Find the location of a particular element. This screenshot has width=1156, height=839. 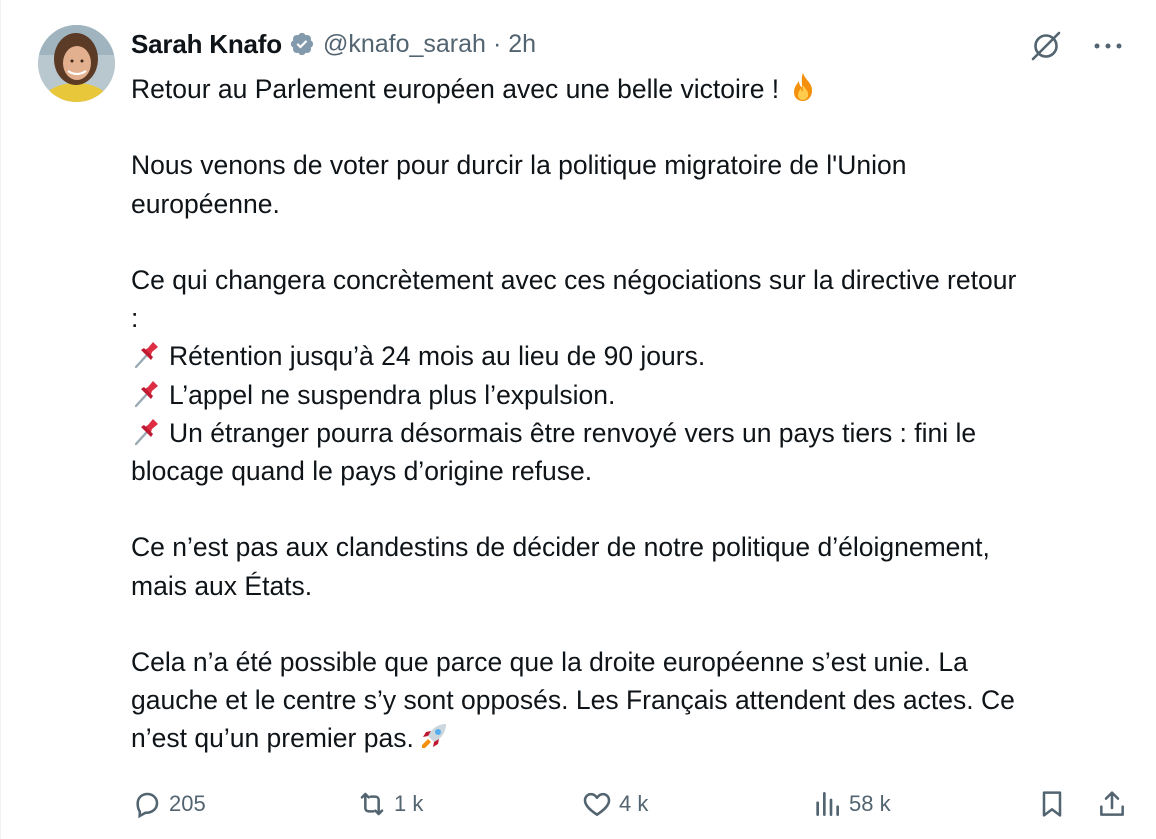

tweet-line: blocage quand le pays d’origine refuse. is located at coordinates (362, 471).